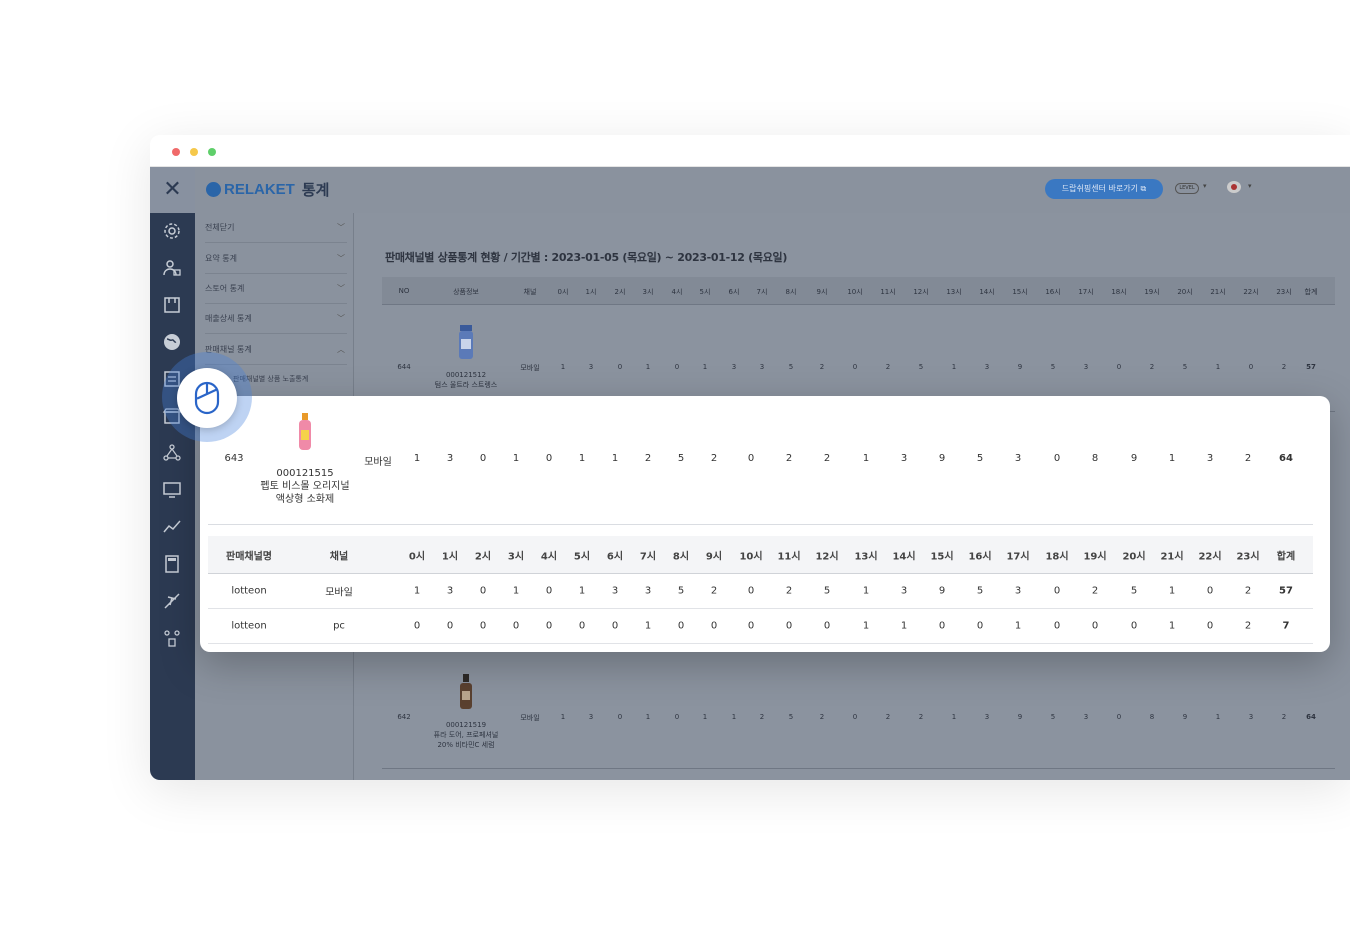 This screenshot has width=1350, height=946. Describe the element at coordinates (404, 367) in the screenshot. I see `row-number: 644` at that location.